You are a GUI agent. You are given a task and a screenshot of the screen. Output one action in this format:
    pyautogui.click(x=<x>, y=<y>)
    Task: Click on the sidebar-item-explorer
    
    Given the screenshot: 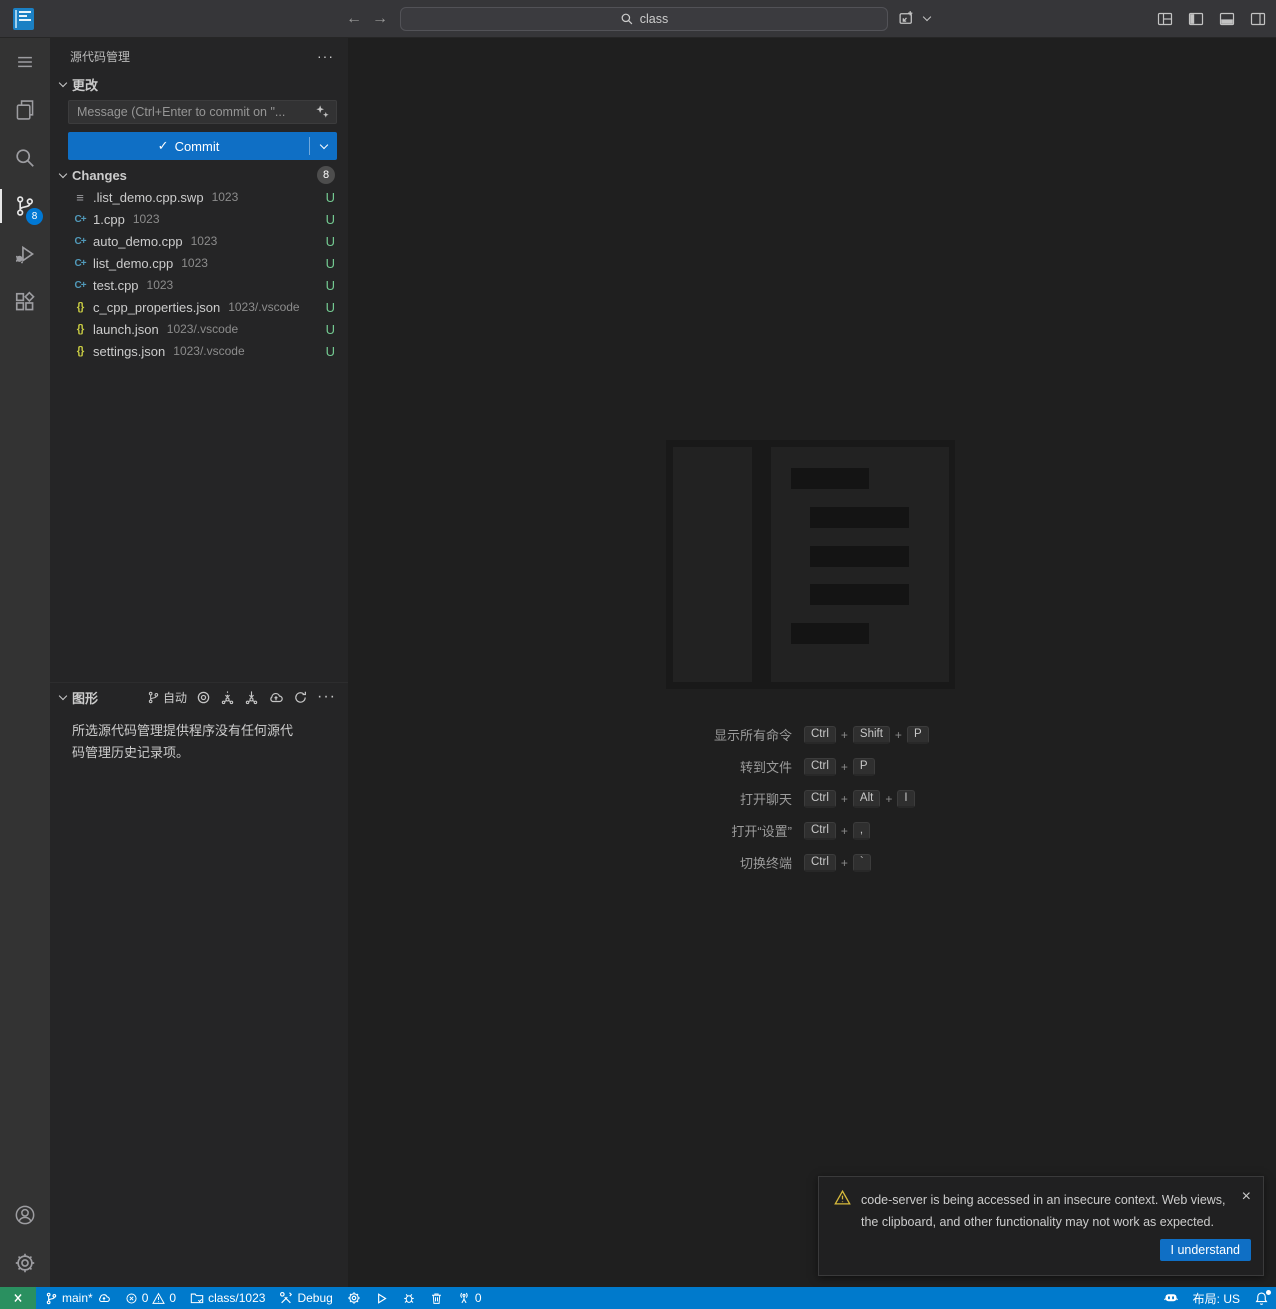 What is the action you would take?
    pyautogui.click(x=25, y=110)
    